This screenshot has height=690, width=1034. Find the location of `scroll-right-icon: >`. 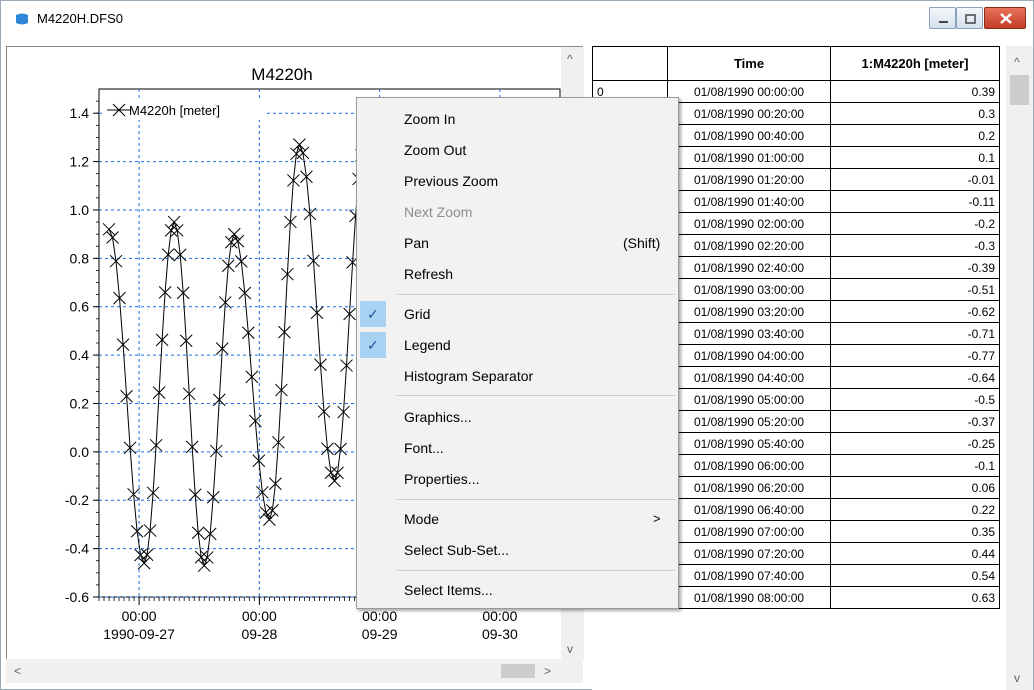

scroll-right-icon: > is located at coordinates (547, 671).